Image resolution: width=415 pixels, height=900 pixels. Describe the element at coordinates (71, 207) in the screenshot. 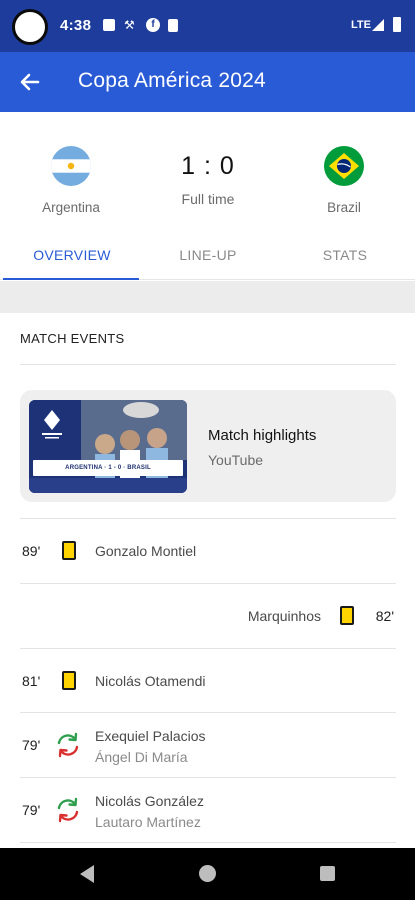

I see `home-team-name: Argentina` at that location.